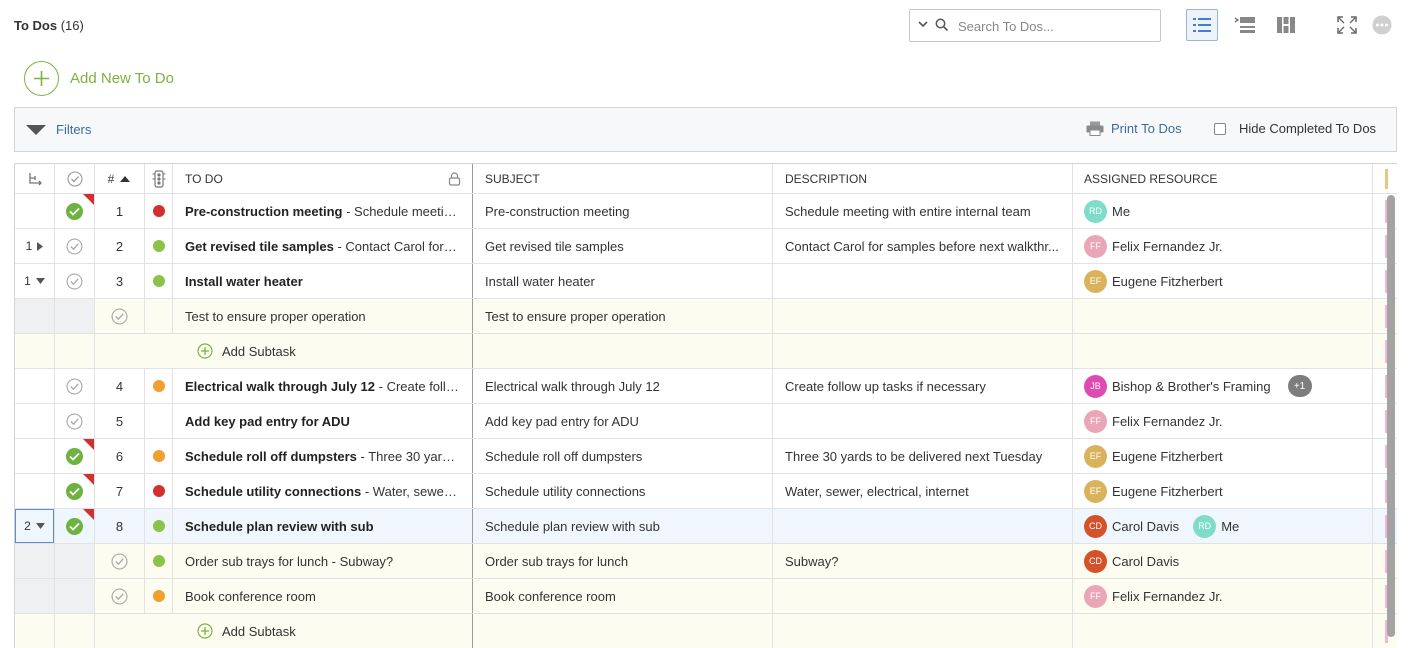 This screenshot has width=1411, height=648. What do you see at coordinates (35, 178) in the screenshot?
I see `hierarchy-column-header` at bounding box center [35, 178].